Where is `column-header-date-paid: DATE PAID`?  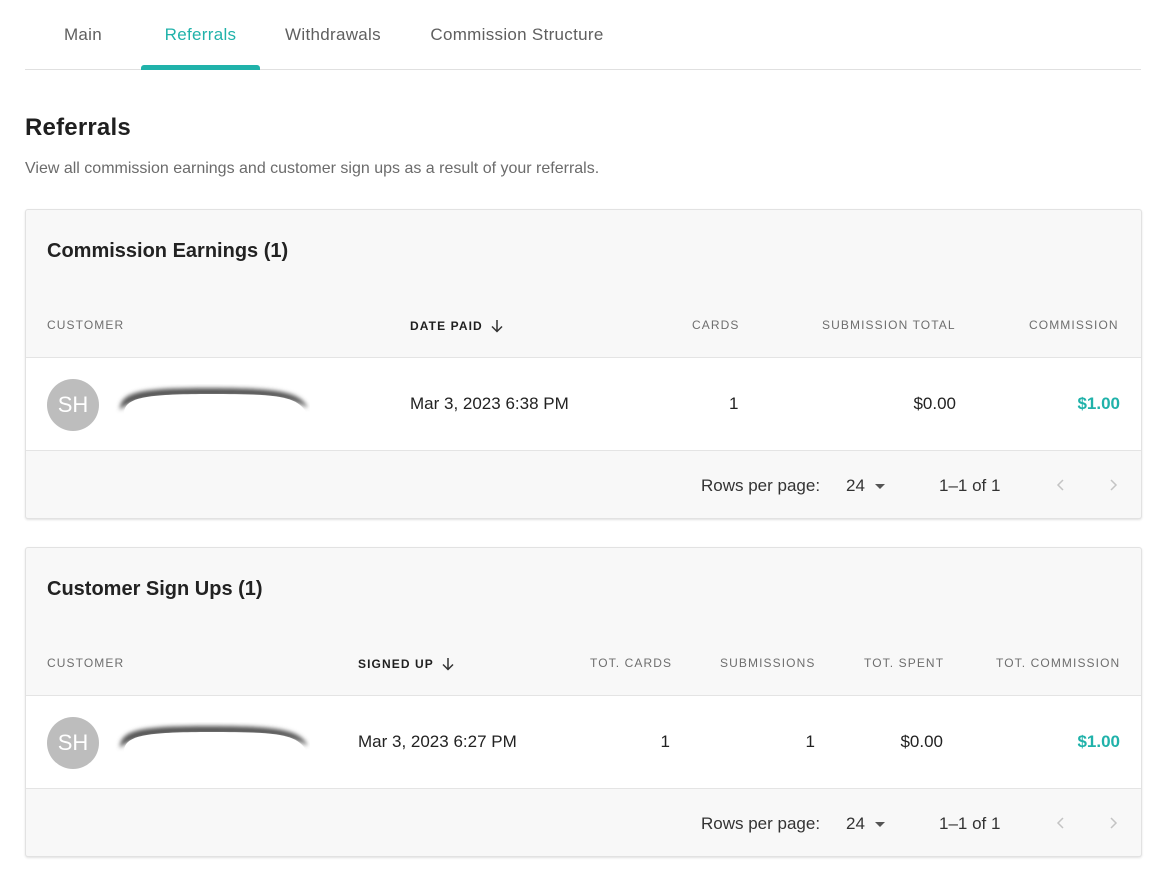
column-header-date-paid: DATE PAID is located at coordinates (457, 327).